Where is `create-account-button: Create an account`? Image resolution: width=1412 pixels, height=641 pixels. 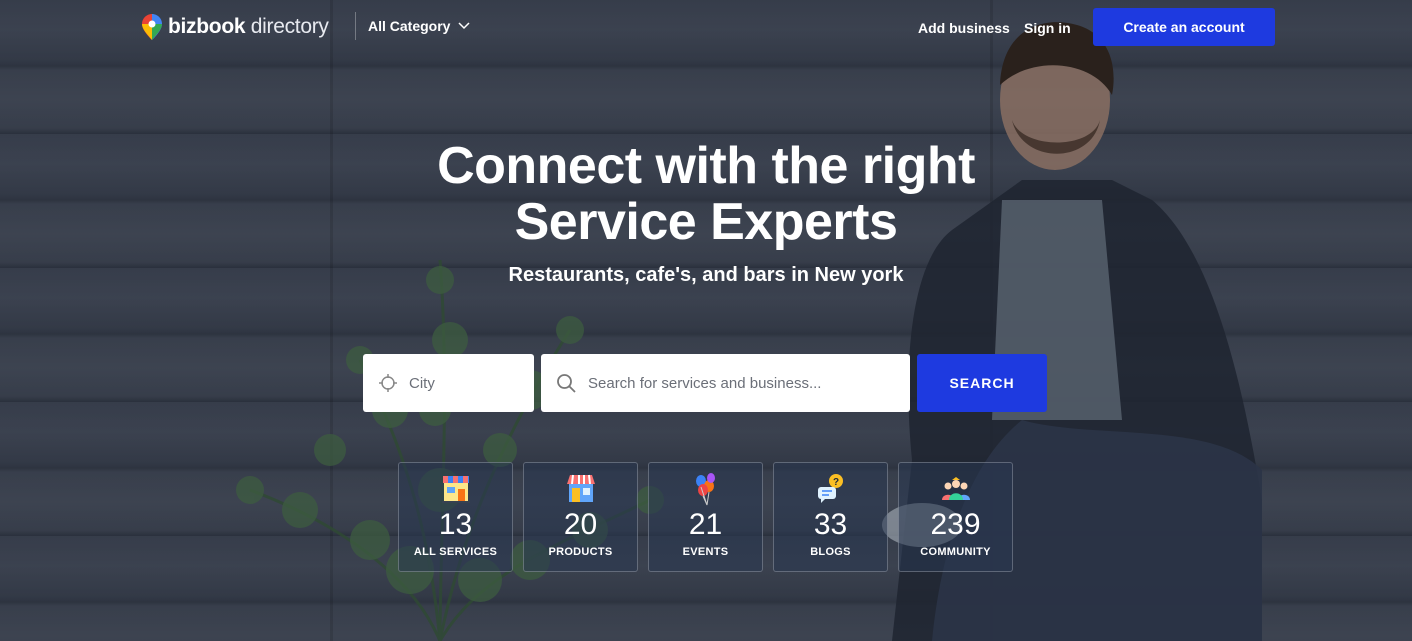
create-account-button: Create an account is located at coordinates (1184, 27).